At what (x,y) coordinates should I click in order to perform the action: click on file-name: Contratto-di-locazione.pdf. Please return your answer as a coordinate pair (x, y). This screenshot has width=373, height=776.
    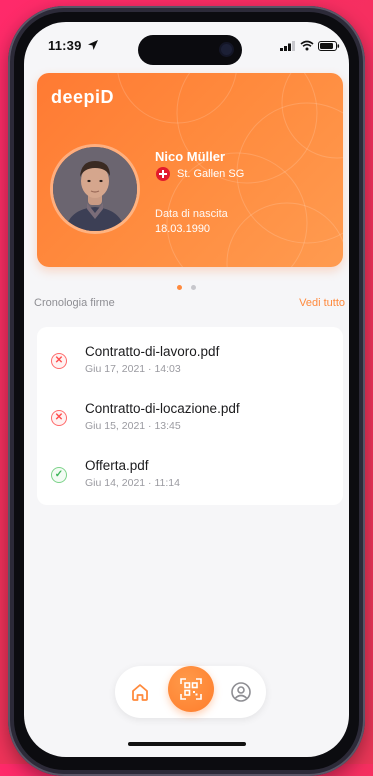
    Looking at the image, I should click on (162, 408).